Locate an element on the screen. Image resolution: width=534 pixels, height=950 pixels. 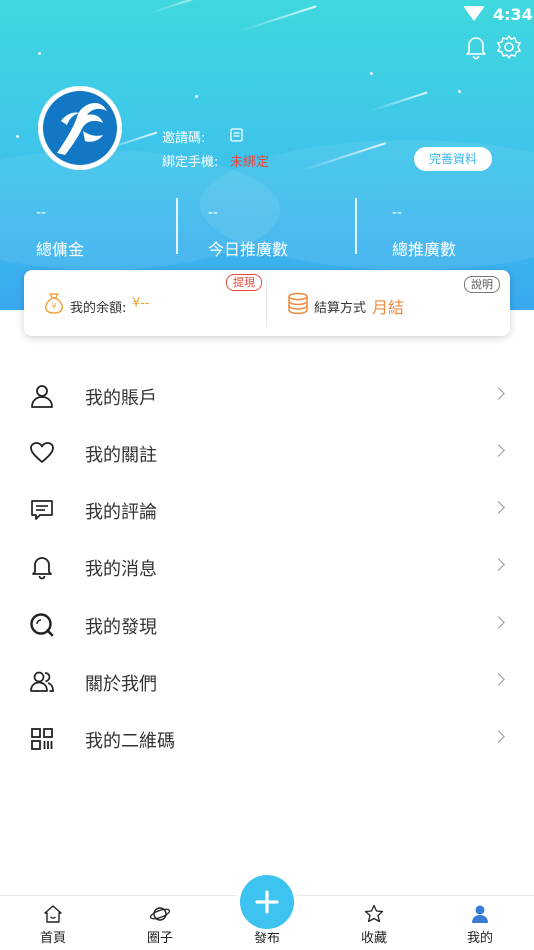
tab-home-label: 首頁 is located at coordinates (52, 938).